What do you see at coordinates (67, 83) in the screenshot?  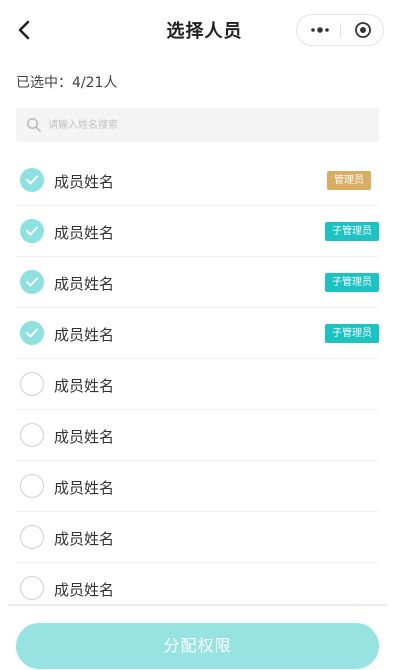 I see `selected-count: 已选中：4/21人` at bounding box center [67, 83].